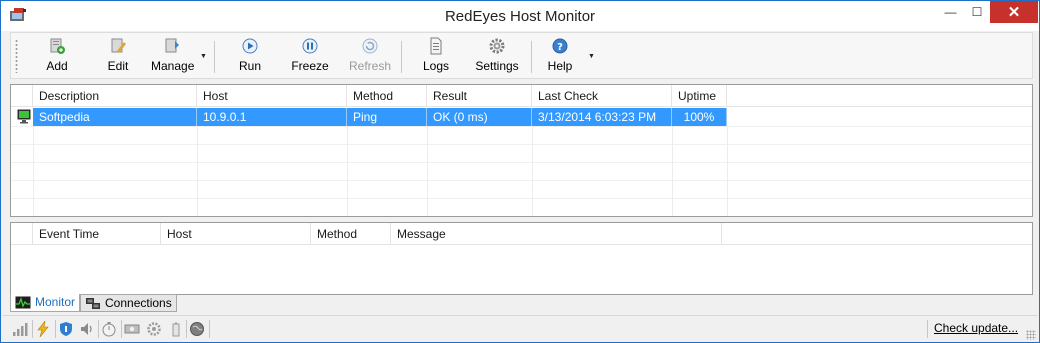  What do you see at coordinates (591, 56) in the screenshot?
I see `help-dropdown-arrow: ▼` at bounding box center [591, 56].